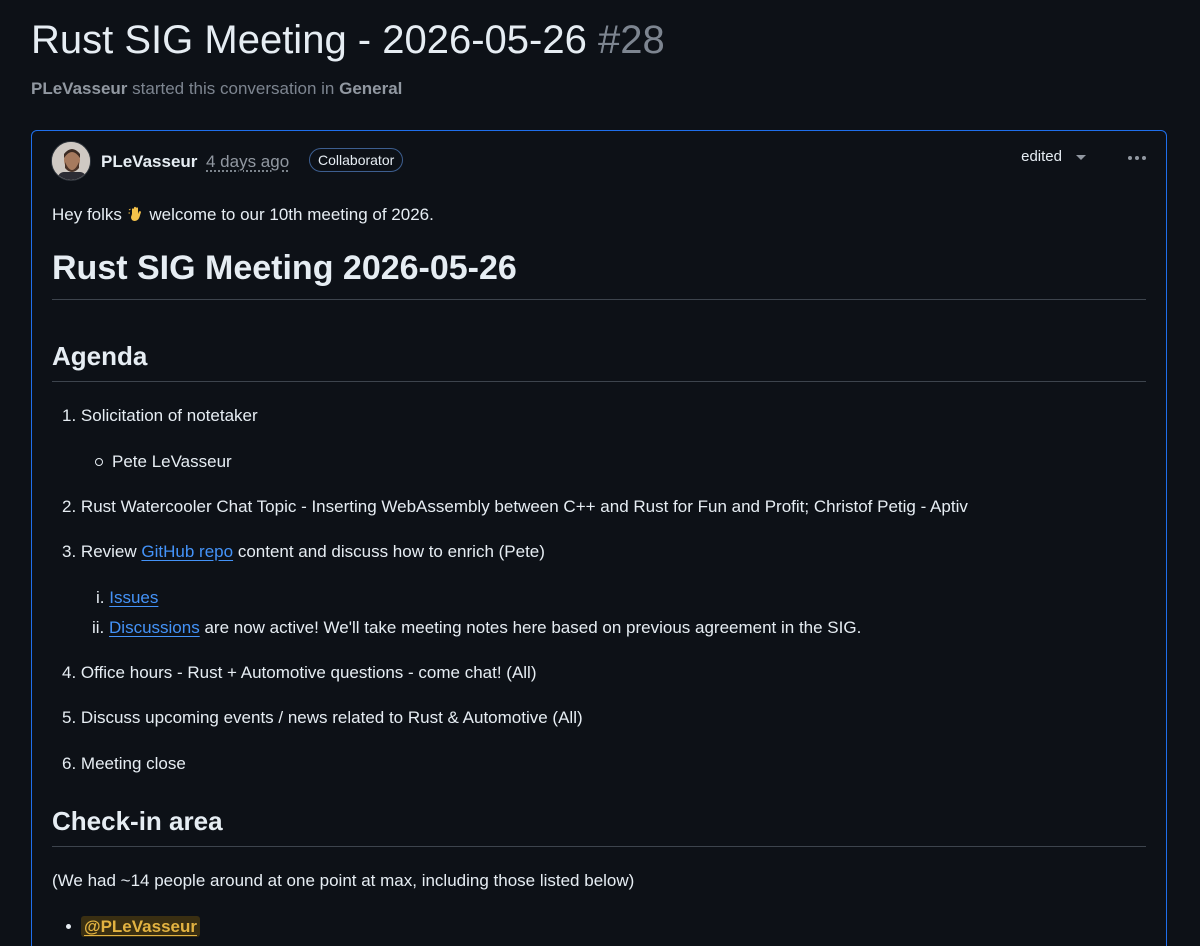 The width and height of the screenshot is (1200, 946). Describe the element at coordinates (309, 40) in the screenshot. I see `discussion-title: Rust SIG Meeting - 2026-05-26` at that location.